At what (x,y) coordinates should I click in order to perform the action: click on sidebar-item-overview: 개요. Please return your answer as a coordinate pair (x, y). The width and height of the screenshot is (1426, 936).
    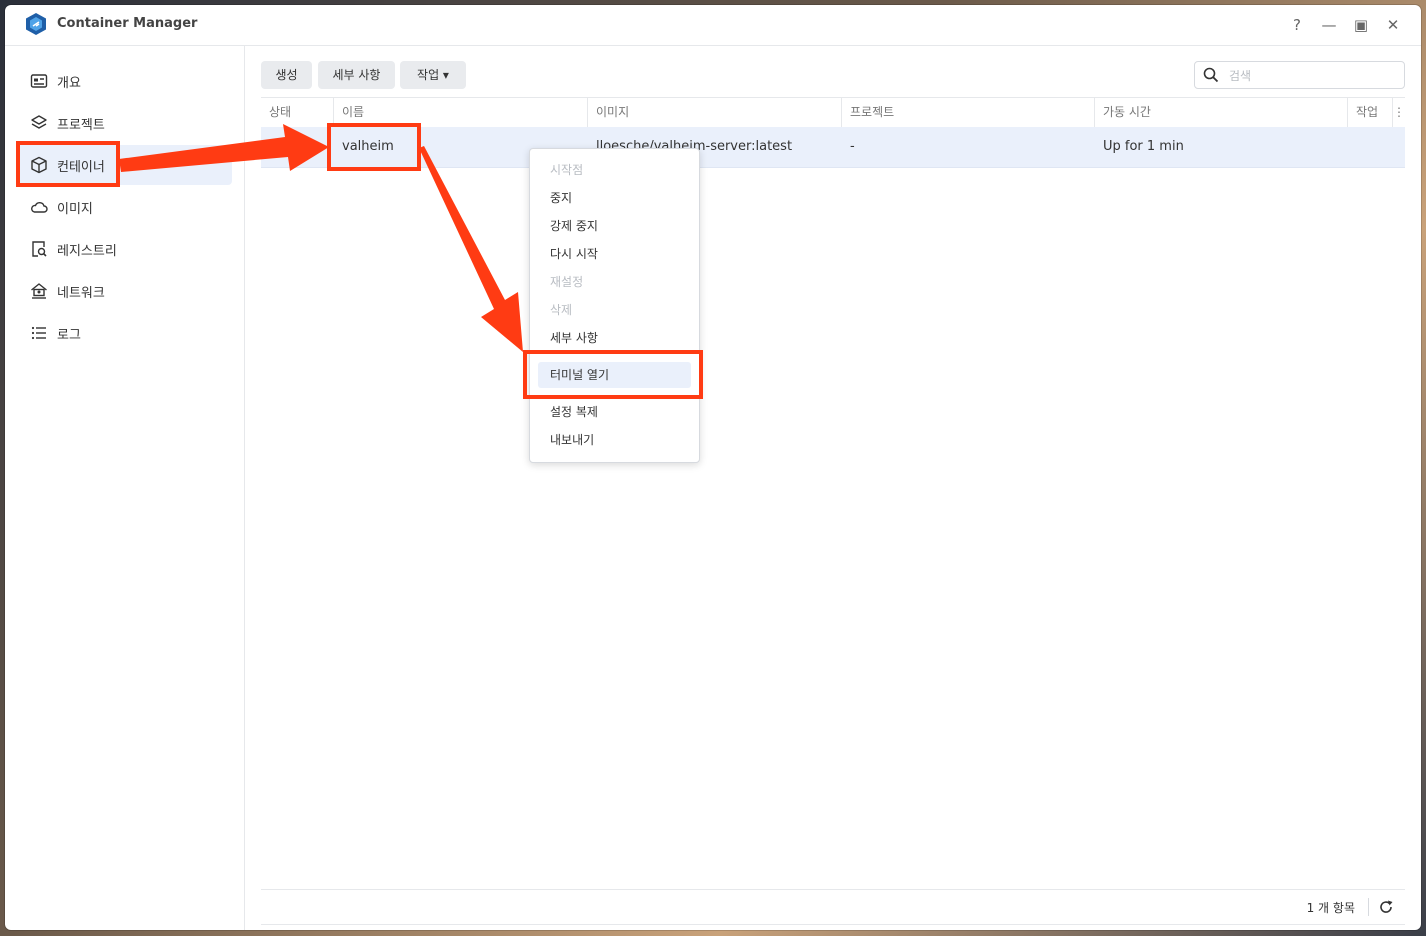
    Looking at the image, I should click on (124, 81).